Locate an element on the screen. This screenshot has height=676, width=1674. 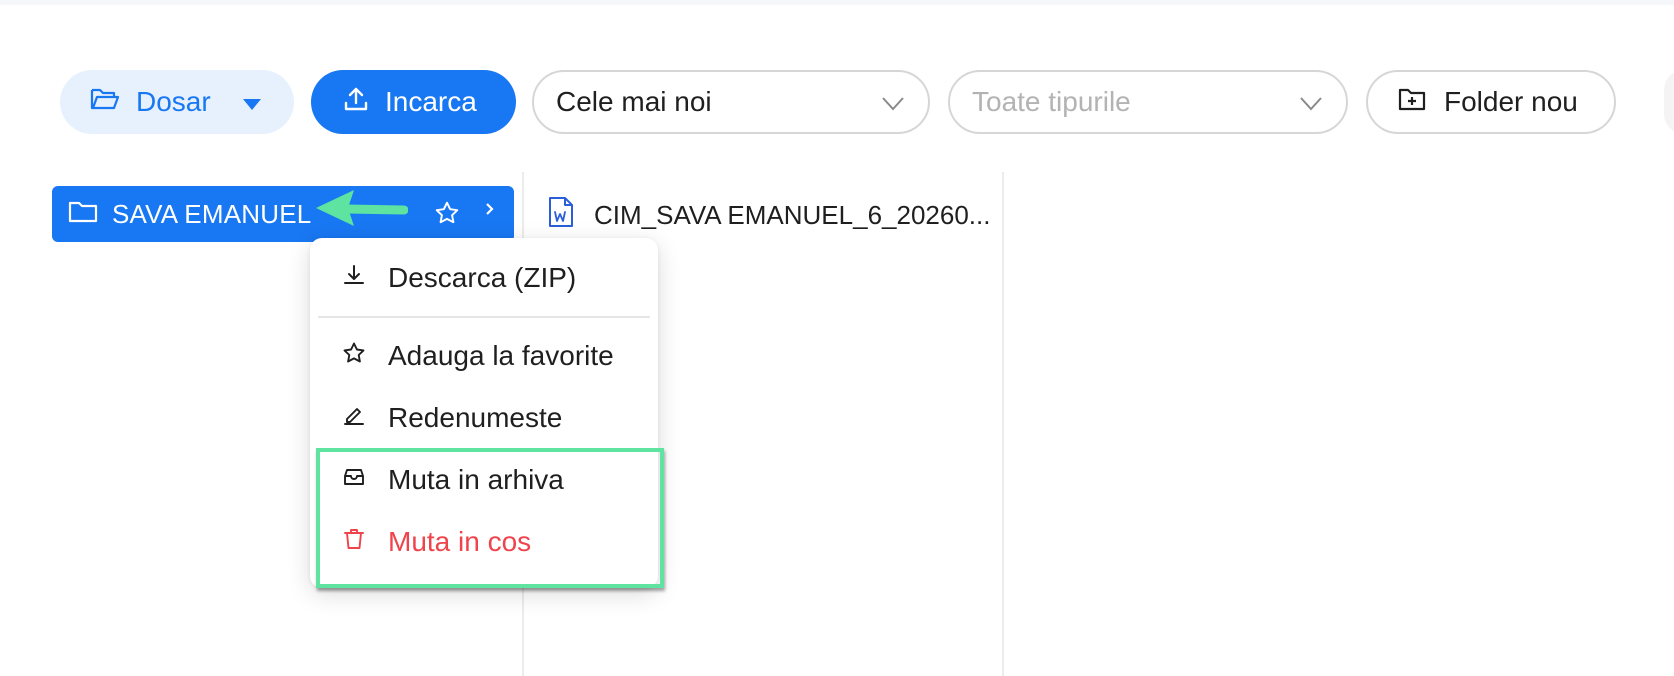
word-document-icon is located at coordinates (561, 215).